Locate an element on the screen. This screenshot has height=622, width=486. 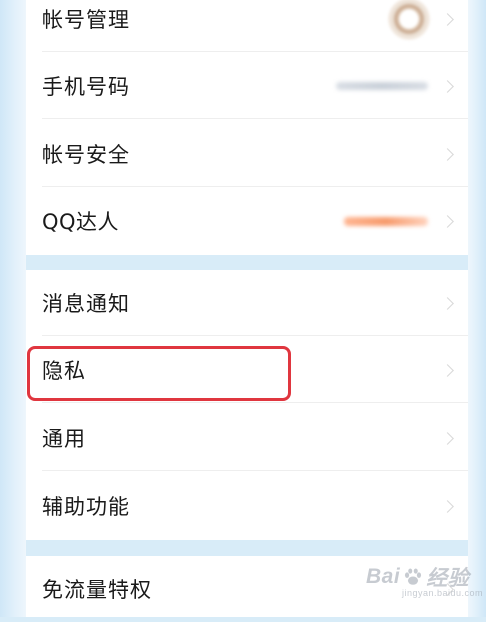
settings-row-qq-expert: QQ达人 is located at coordinates (247, 221).